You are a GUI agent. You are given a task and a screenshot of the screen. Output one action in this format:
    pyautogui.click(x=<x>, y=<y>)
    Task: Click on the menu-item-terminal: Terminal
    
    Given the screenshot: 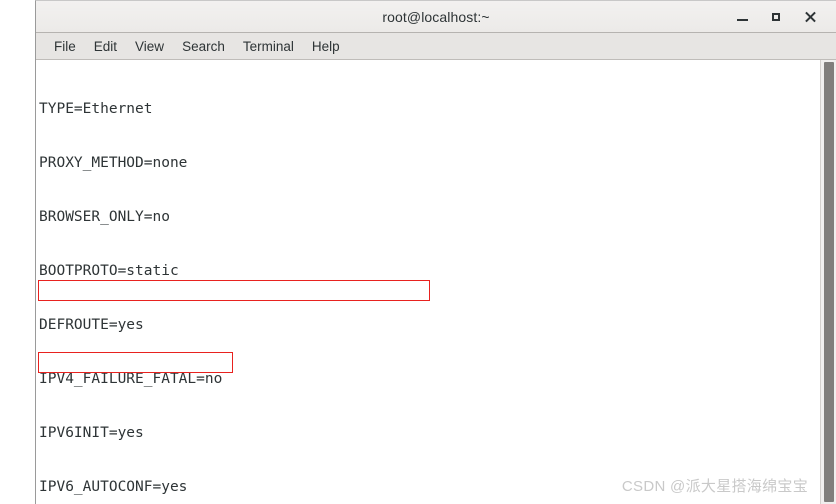 What is the action you would take?
    pyautogui.click(x=268, y=46)
    